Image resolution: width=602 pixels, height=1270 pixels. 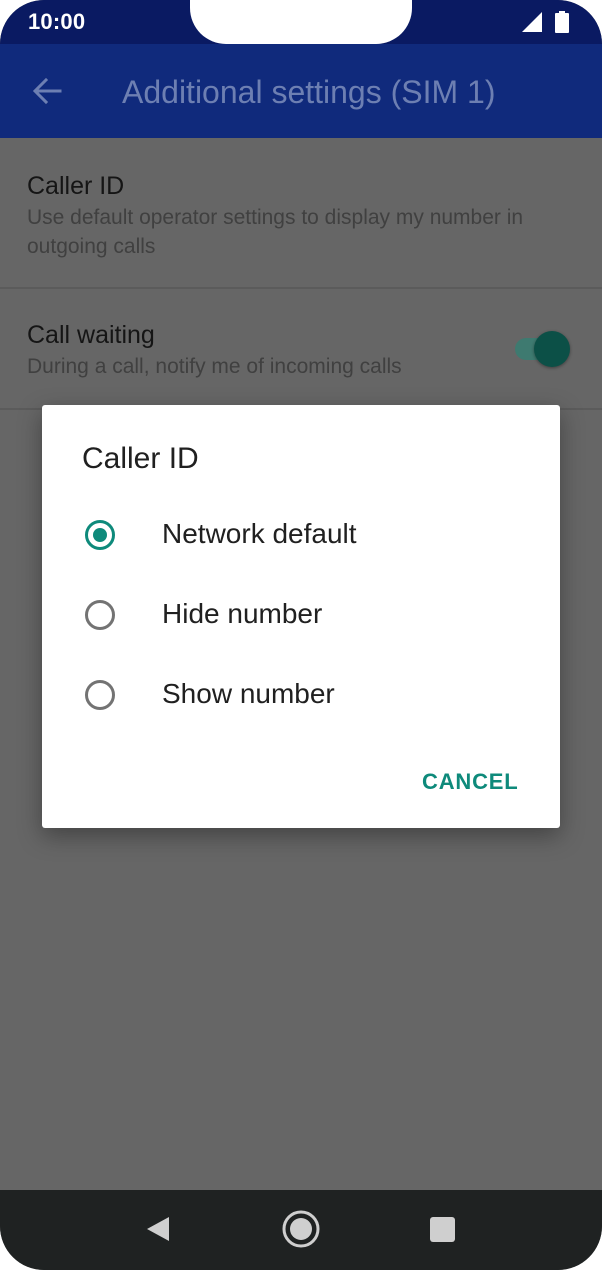 I want to click on option-label: Show number, so click(x=248, y=693).